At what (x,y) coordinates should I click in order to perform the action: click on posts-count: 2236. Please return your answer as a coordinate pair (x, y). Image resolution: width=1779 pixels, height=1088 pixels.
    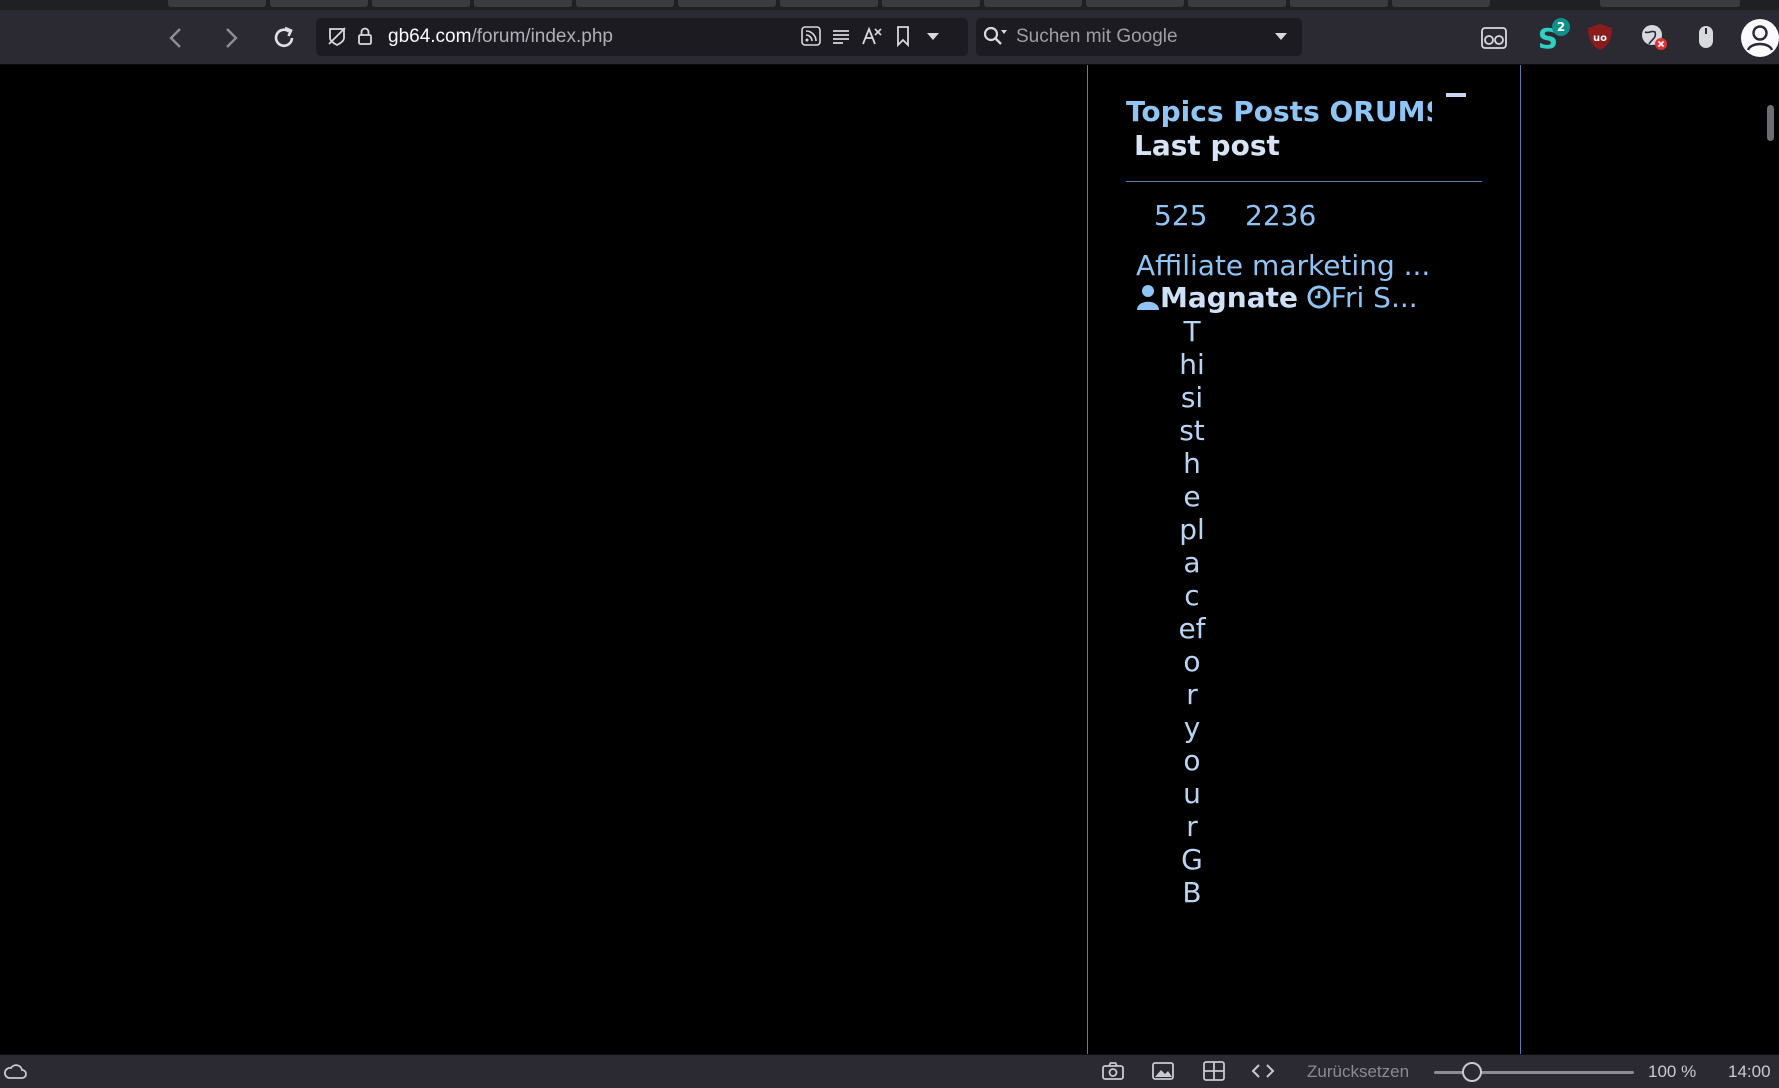
    Looking at the image, I should click on (1281, 215).